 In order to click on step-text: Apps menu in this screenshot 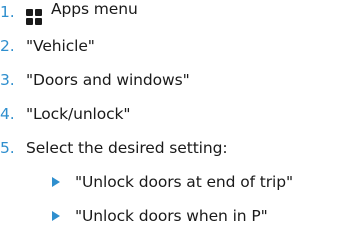, I will do `click(82, 12)`.